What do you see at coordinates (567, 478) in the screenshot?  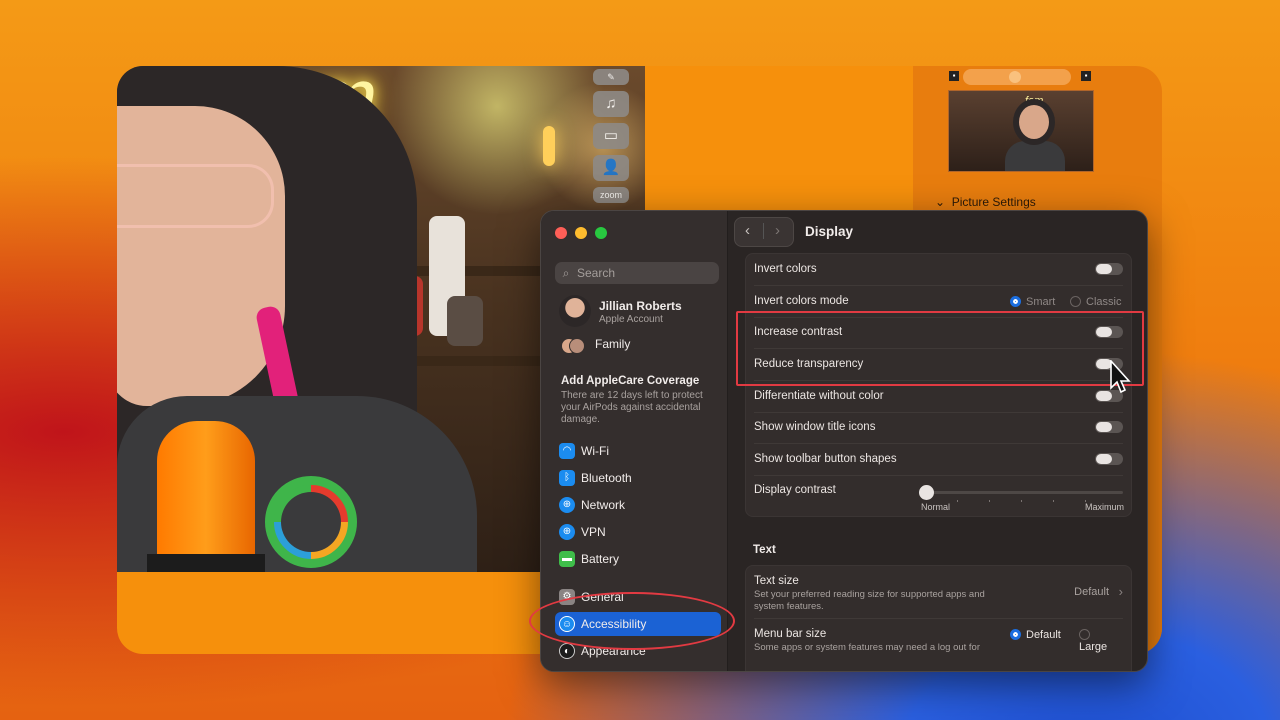 I see `bluetooth-icon: ᛒ` at bounding box center [567, 478].